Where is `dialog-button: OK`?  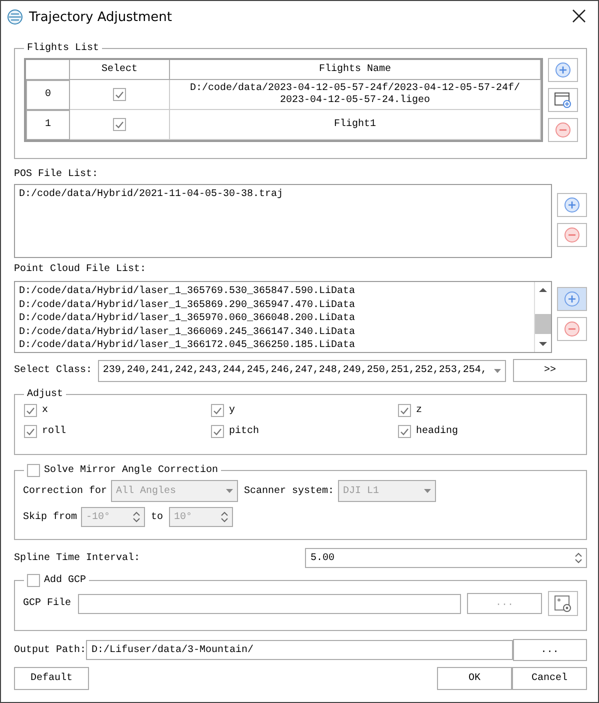
dialog-button: OK is located at coordinates (474, 678).